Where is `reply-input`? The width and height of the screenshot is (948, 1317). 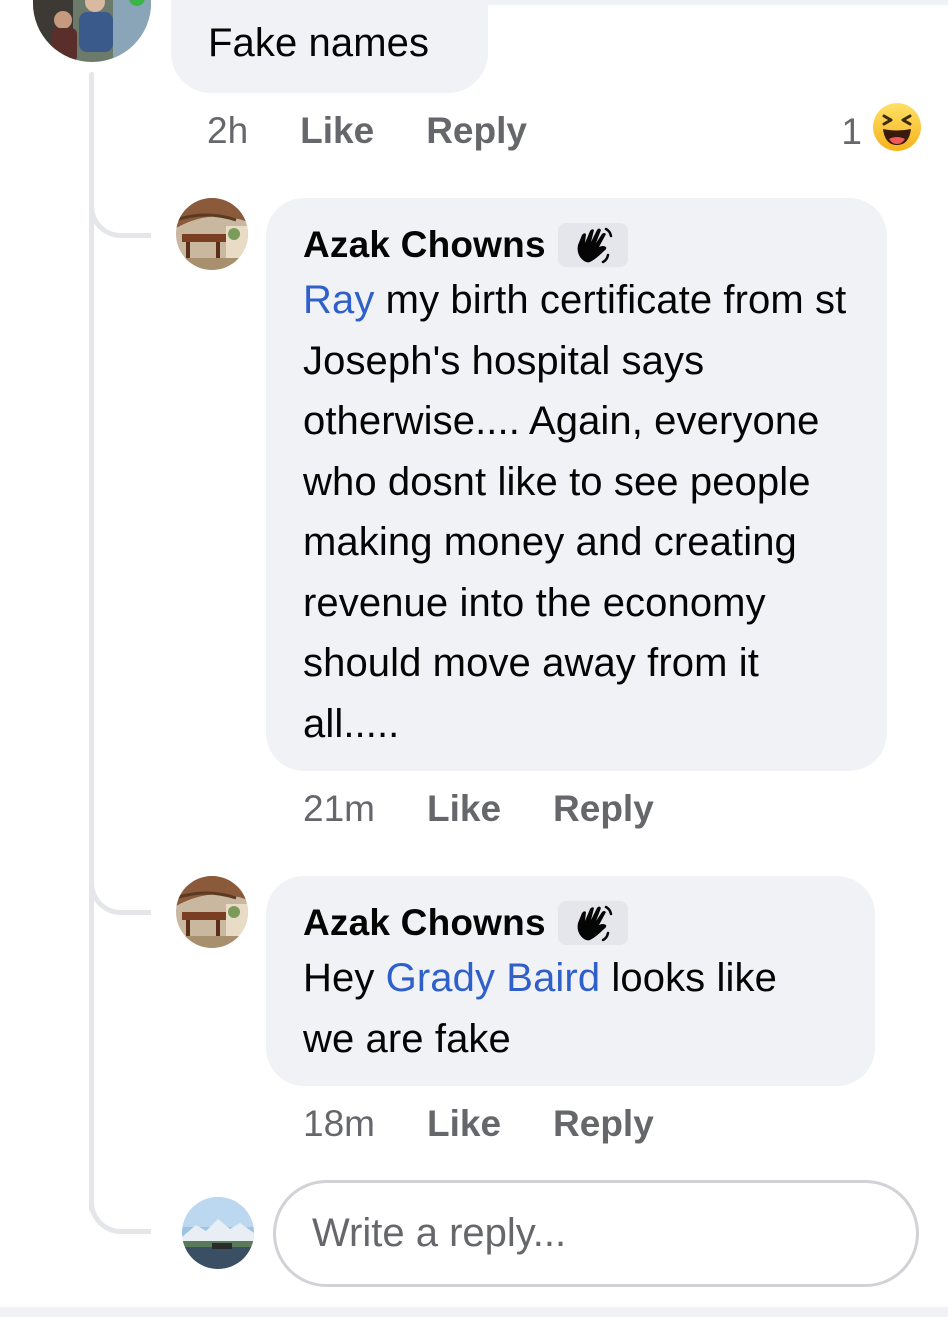 reply-input is located at coordinates (596, 1233).